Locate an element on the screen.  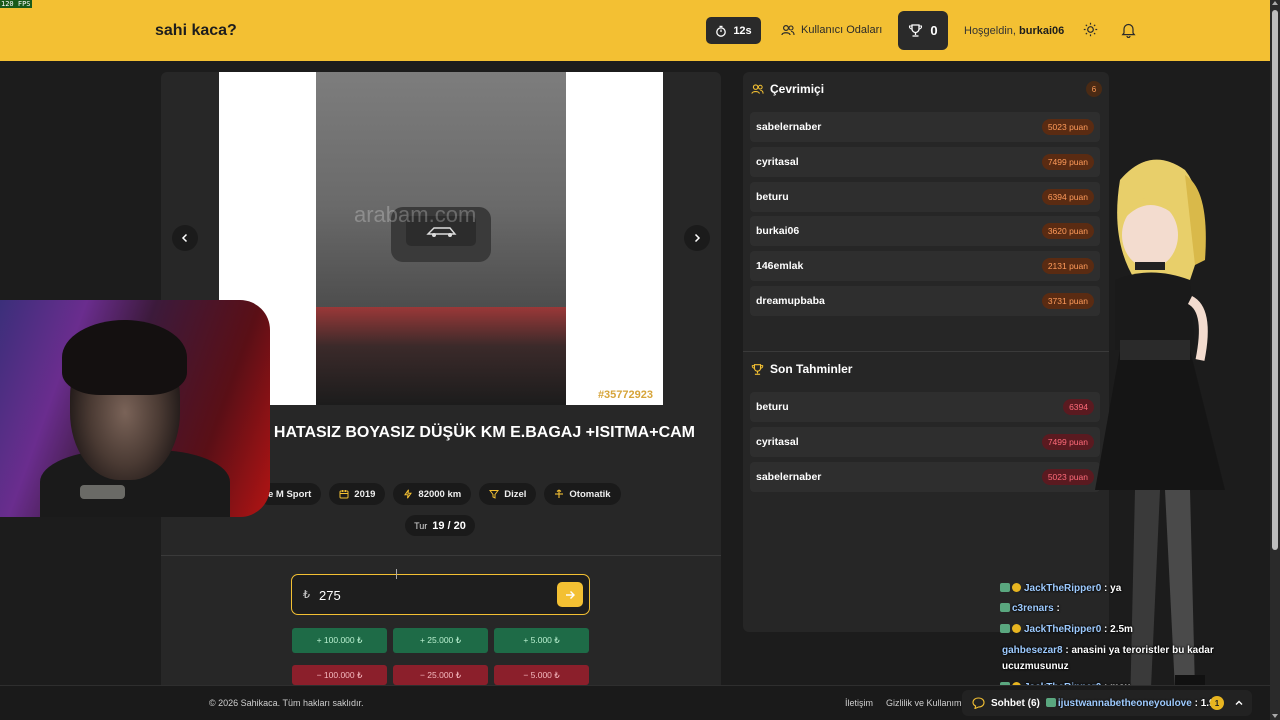
recent-guess-row: beturu 6394 is located at coordinates (925, 407).